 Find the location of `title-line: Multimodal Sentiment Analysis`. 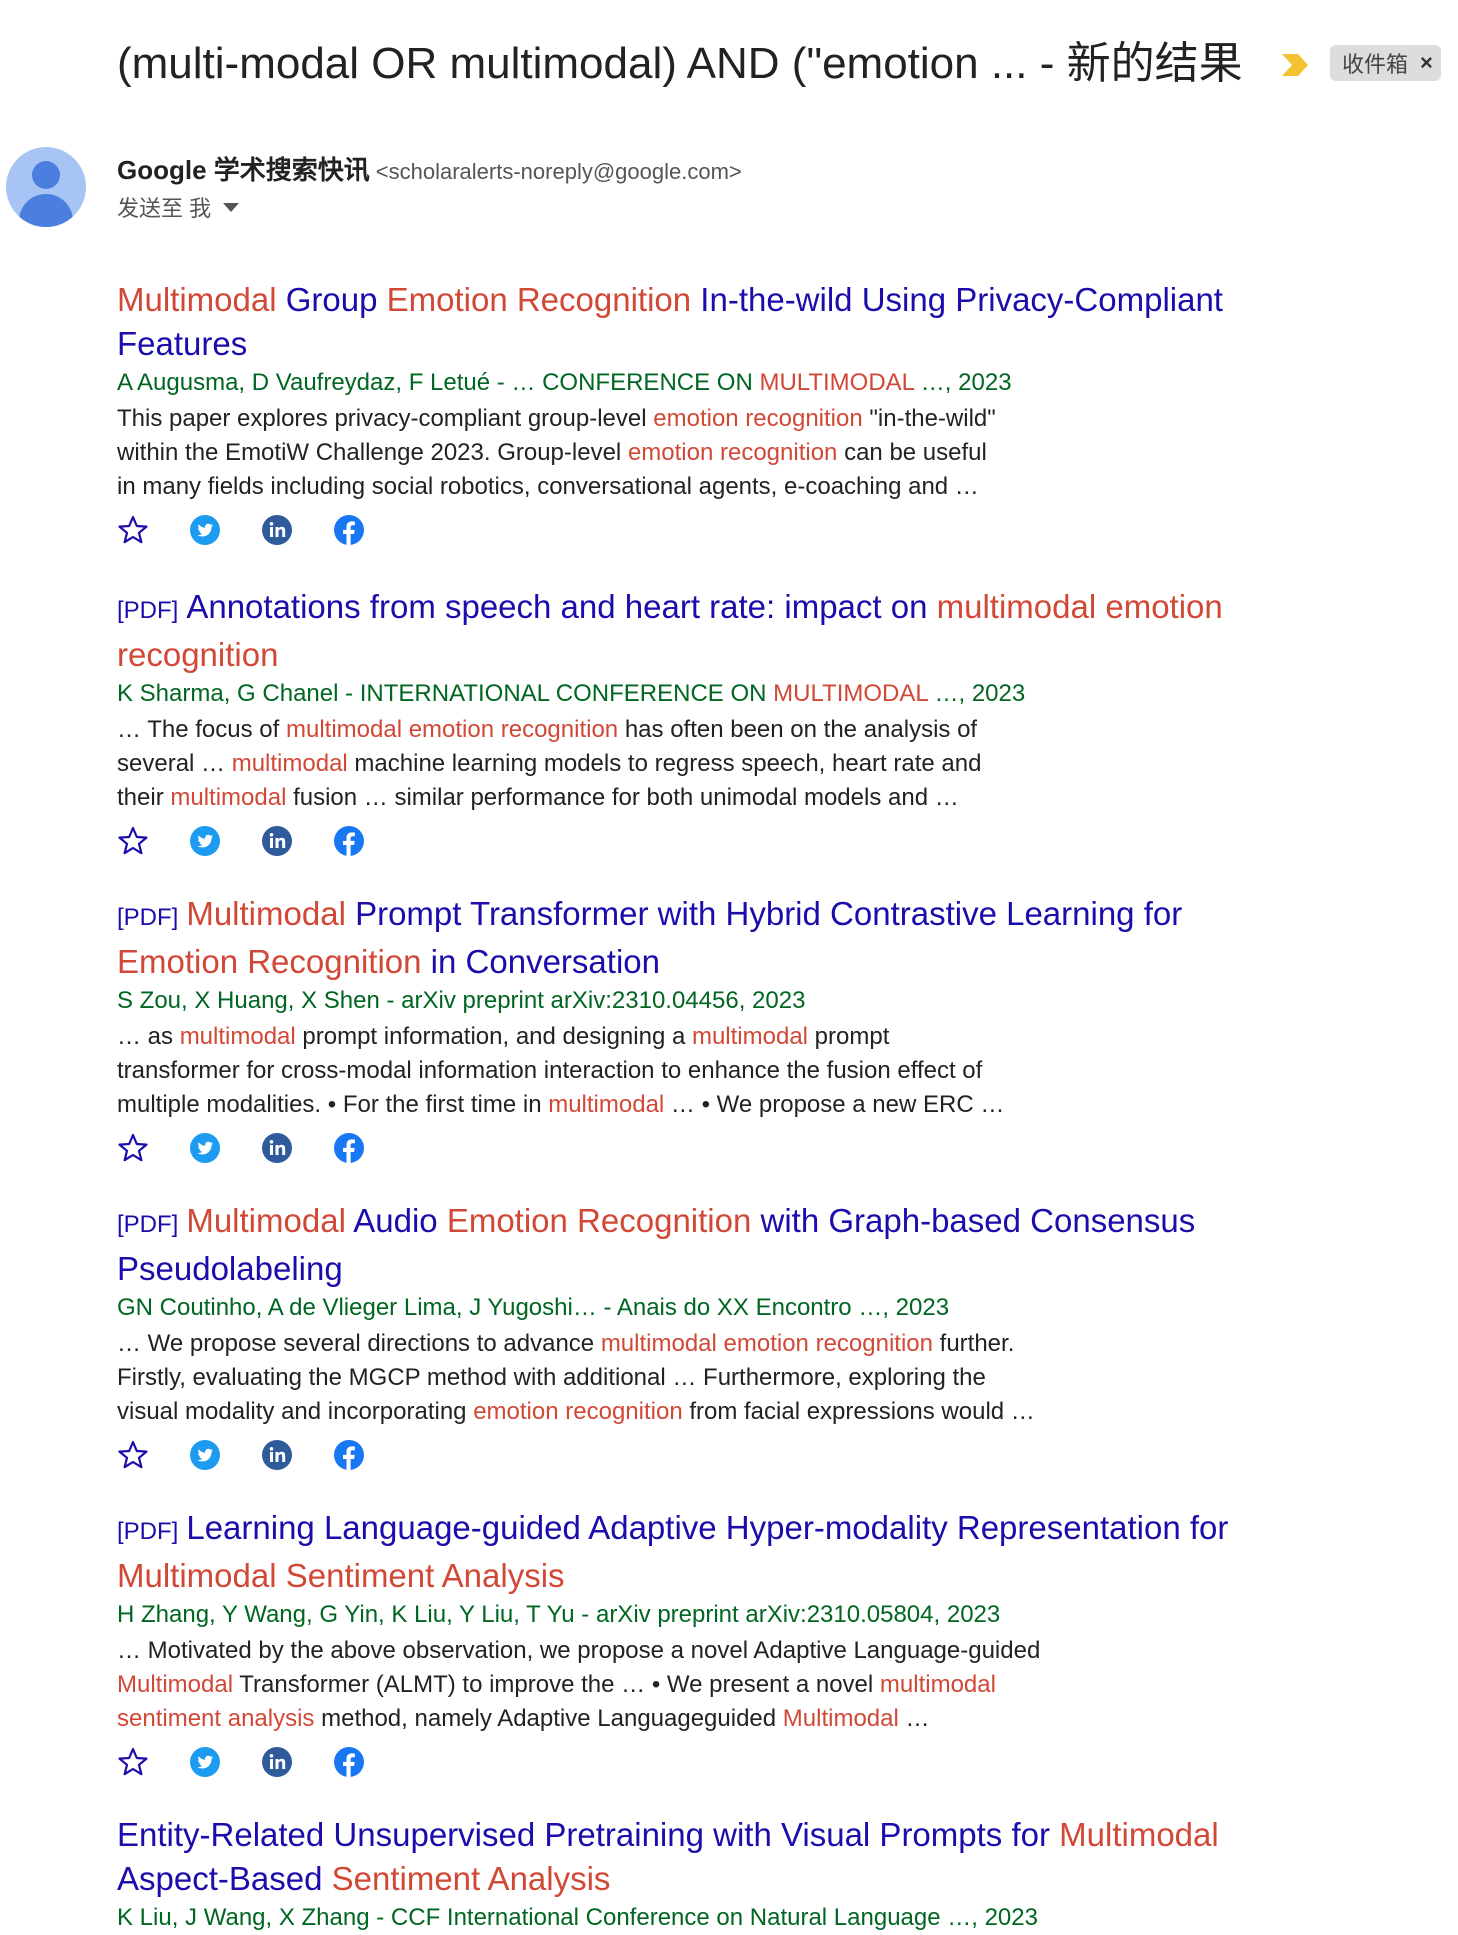

title-line: Multimodal Sentiment Analysis is located at coordinates (697, 1576).